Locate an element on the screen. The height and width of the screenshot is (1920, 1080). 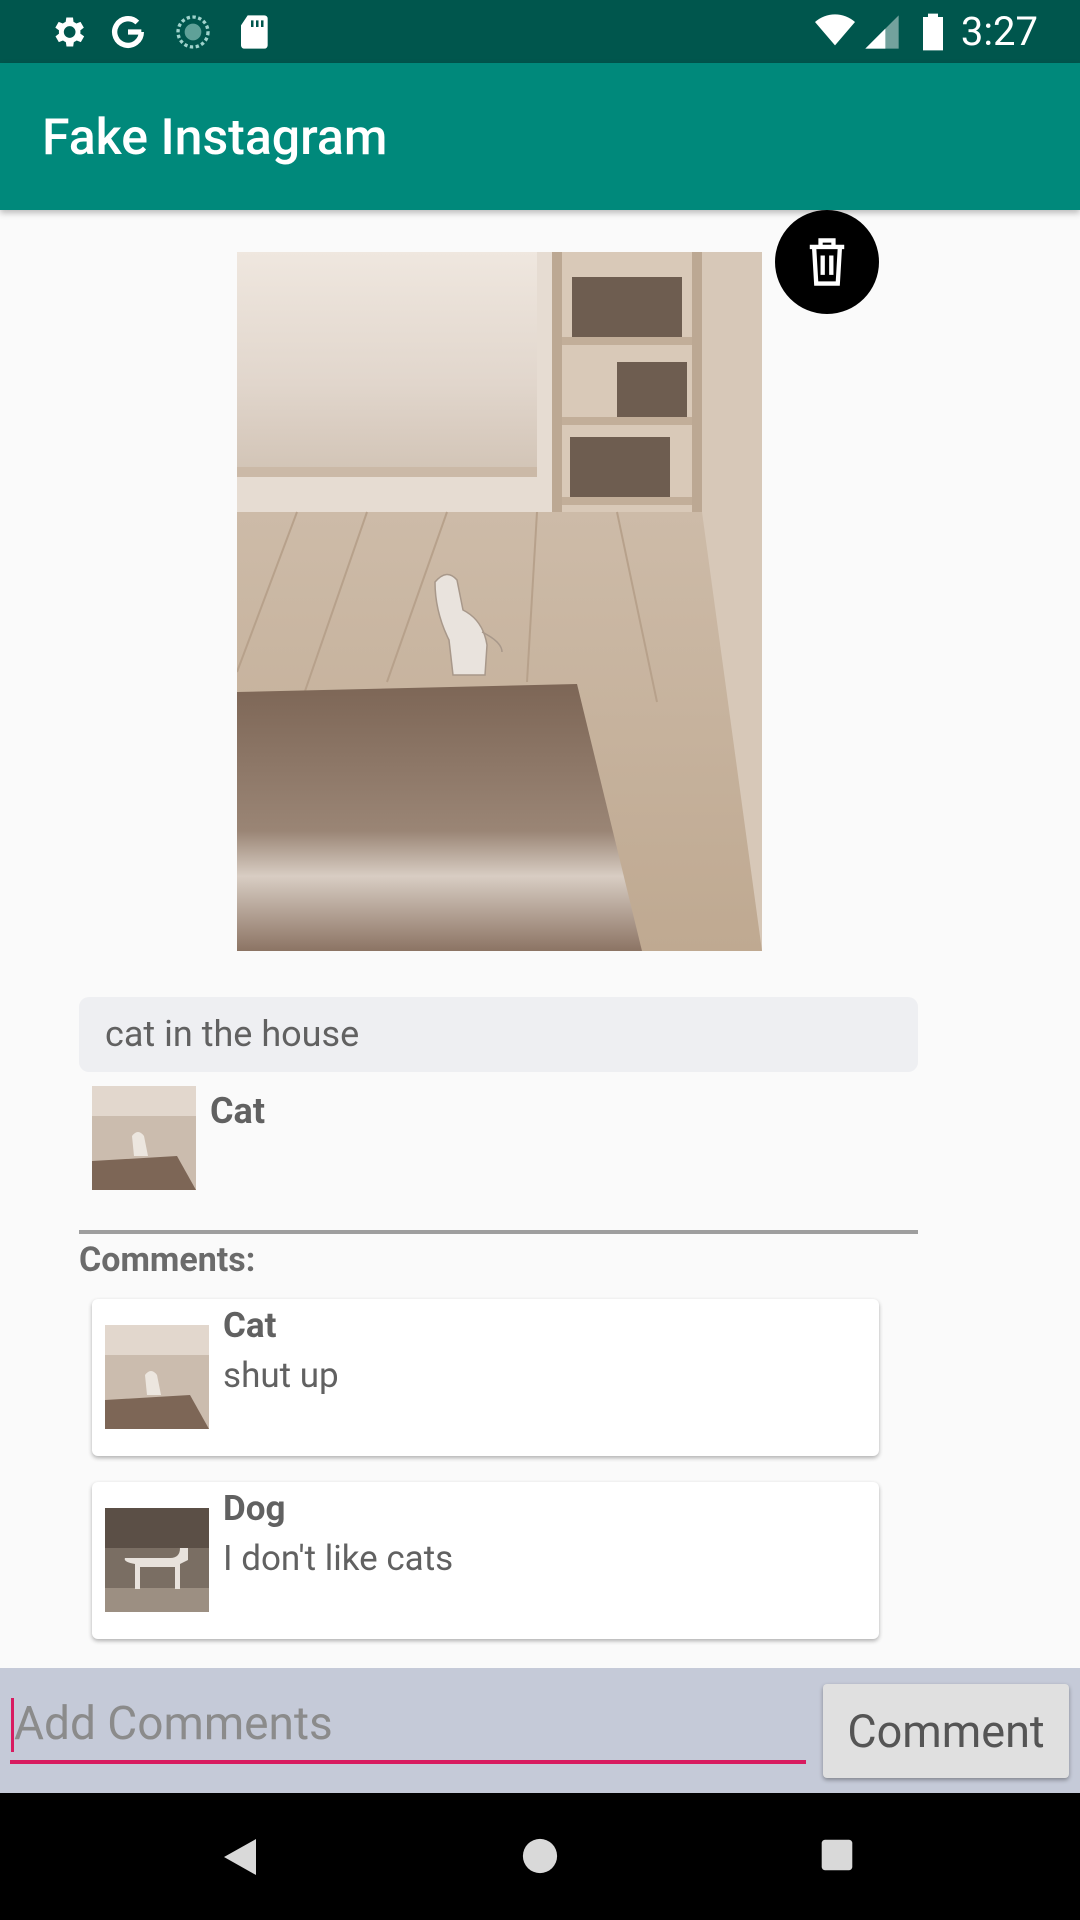
comment-text: shut up is located at coordinates (281, 1375).